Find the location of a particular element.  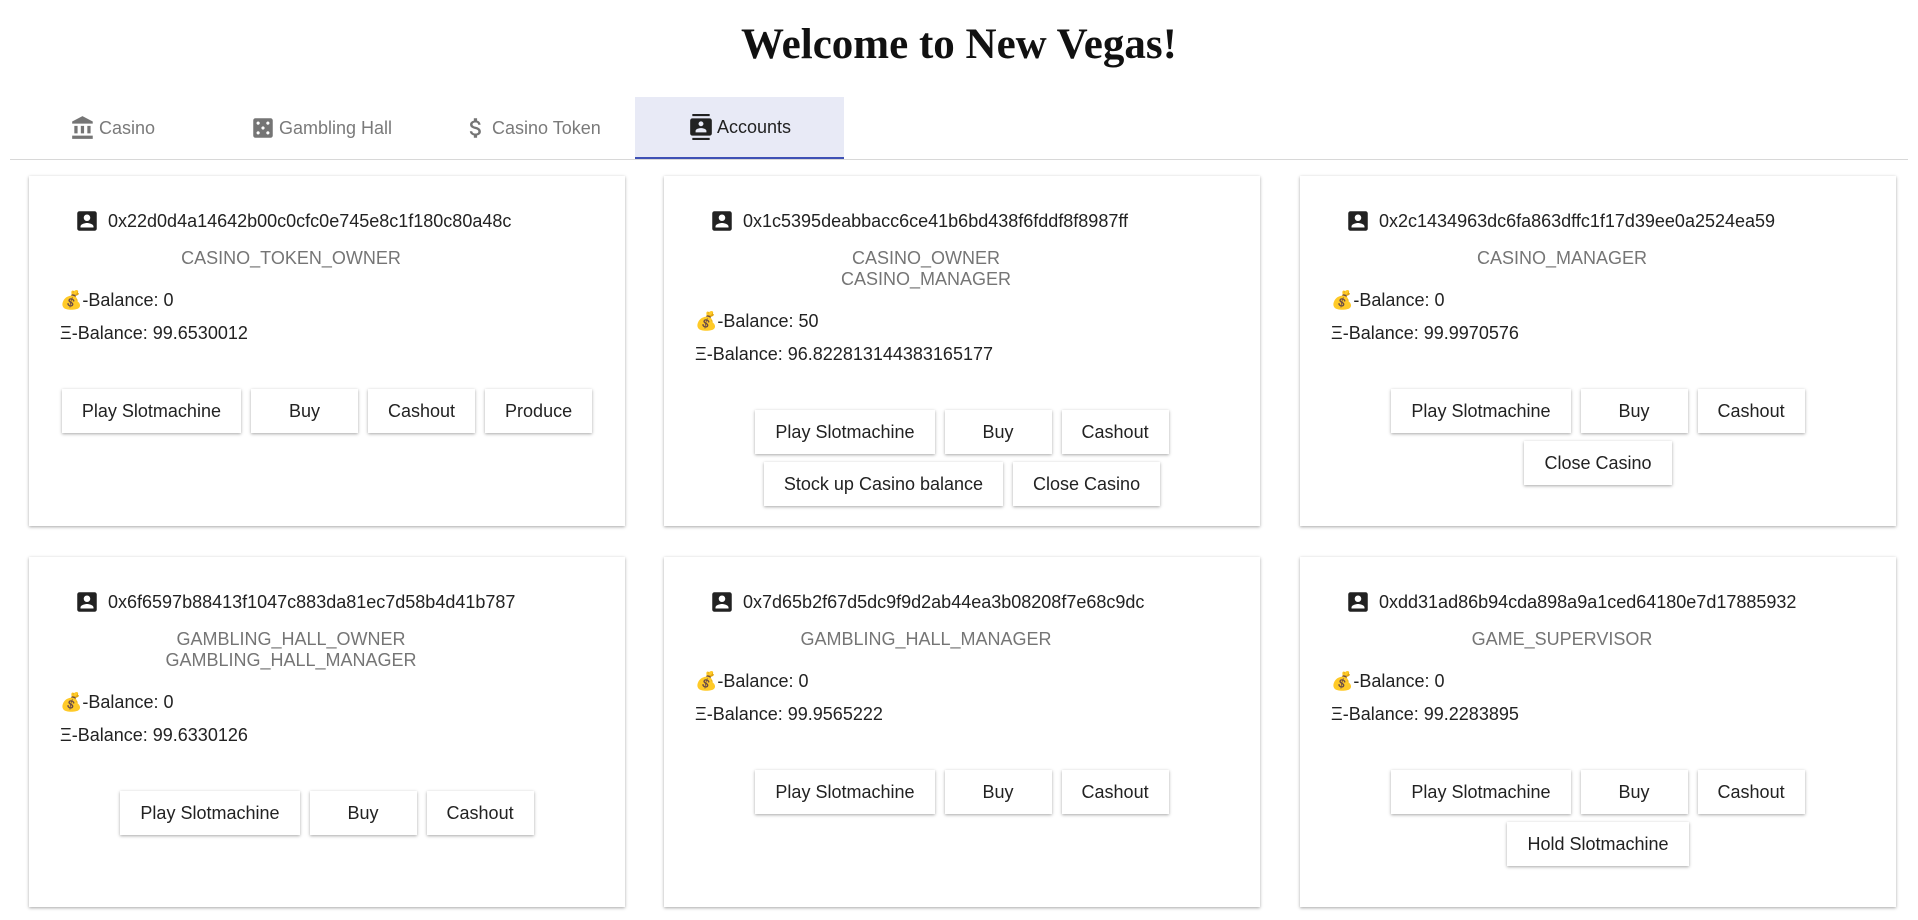

dice-icon is located at coordinates (263, 128).